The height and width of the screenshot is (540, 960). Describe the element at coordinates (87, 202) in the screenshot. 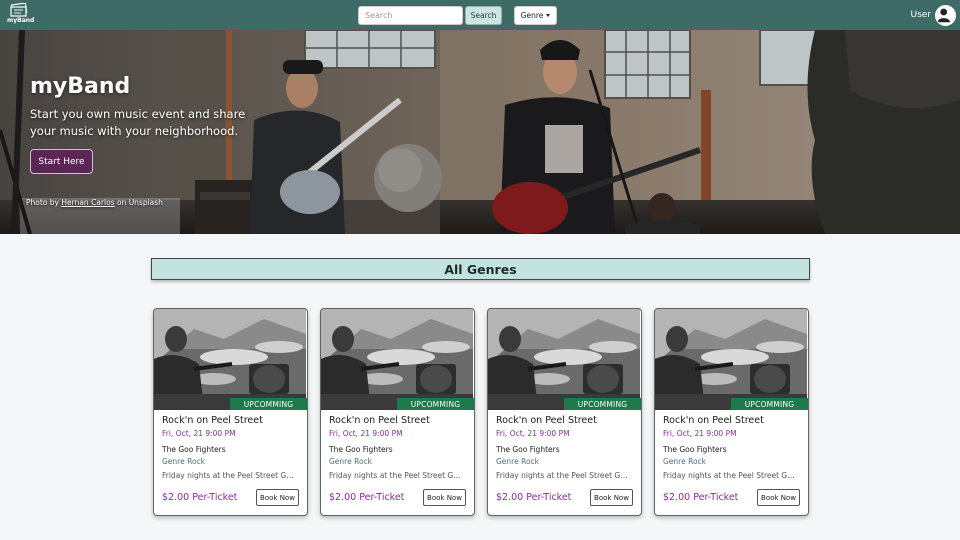

I see `photo-credit-author-link: Hernan Carlos` at that location.